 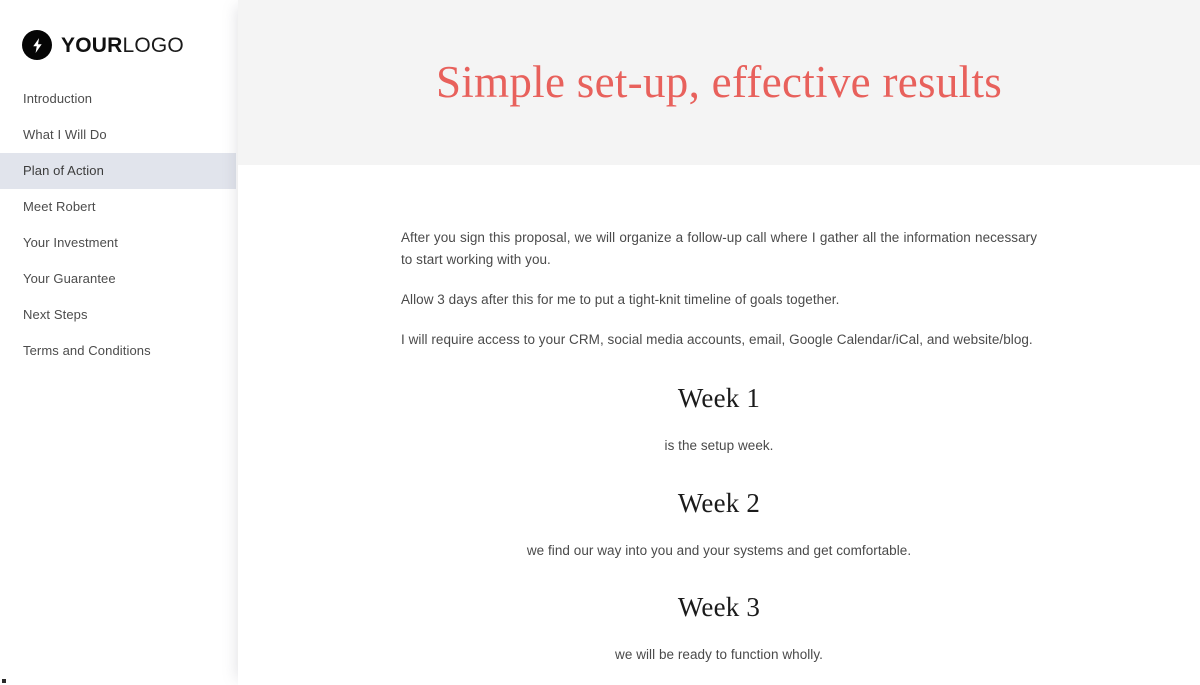 What do you see at coordinates (118, 207) in the screenshot?
I see `sidebar-item-meet-robert: Meet Robert` at bounding box center [118, 207].